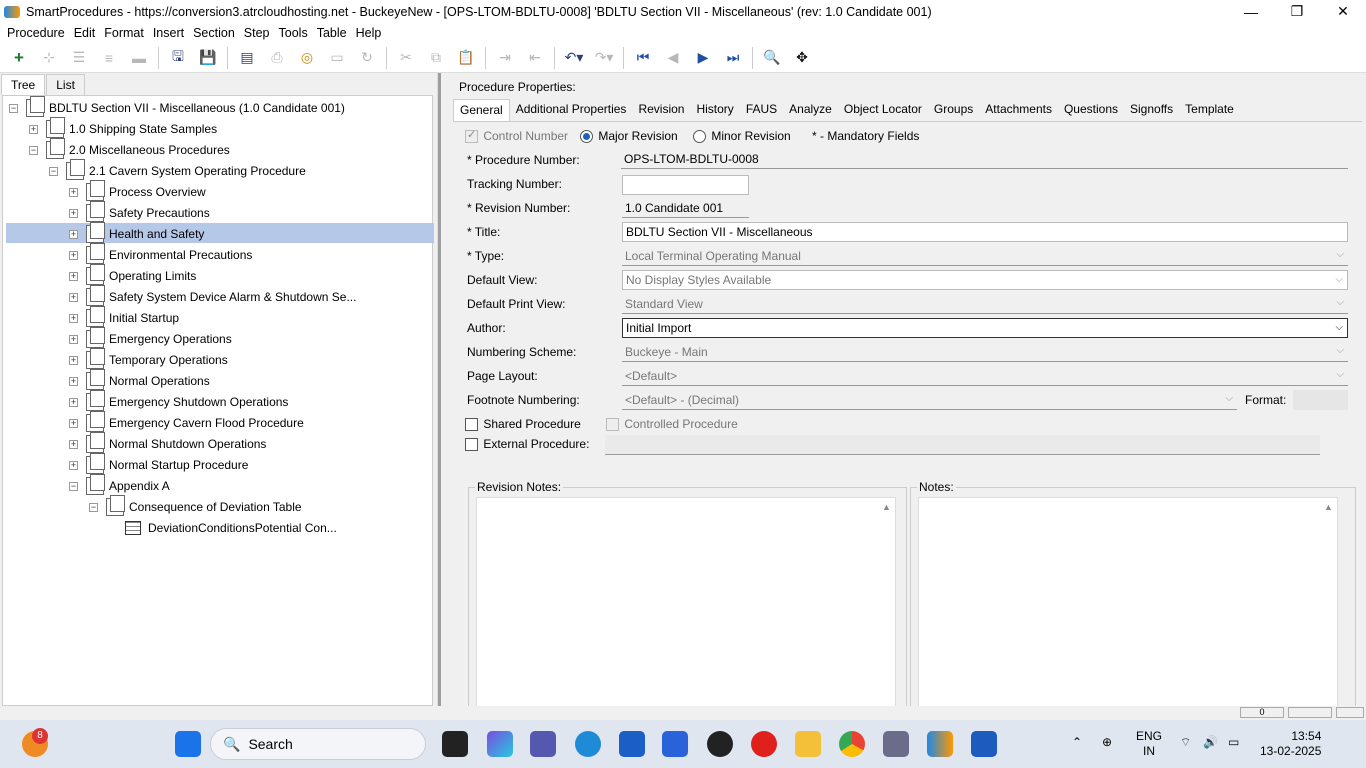  I want to click on menu-help: Help, so click(370, 33).